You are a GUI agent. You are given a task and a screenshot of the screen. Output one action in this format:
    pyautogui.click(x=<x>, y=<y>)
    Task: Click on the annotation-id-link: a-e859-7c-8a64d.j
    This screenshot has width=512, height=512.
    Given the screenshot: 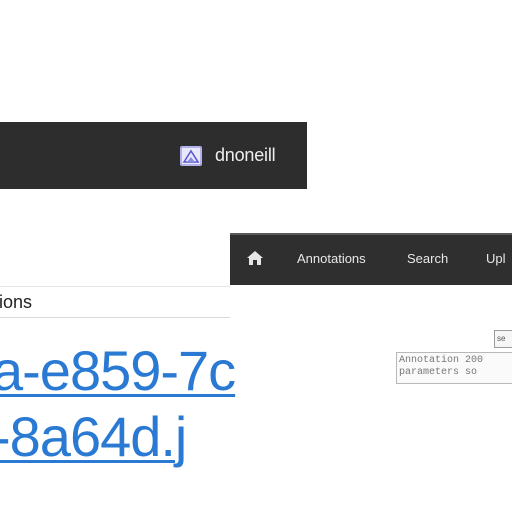 What is the action you would take?
    pyautogui.click(x=121, y=404)
    